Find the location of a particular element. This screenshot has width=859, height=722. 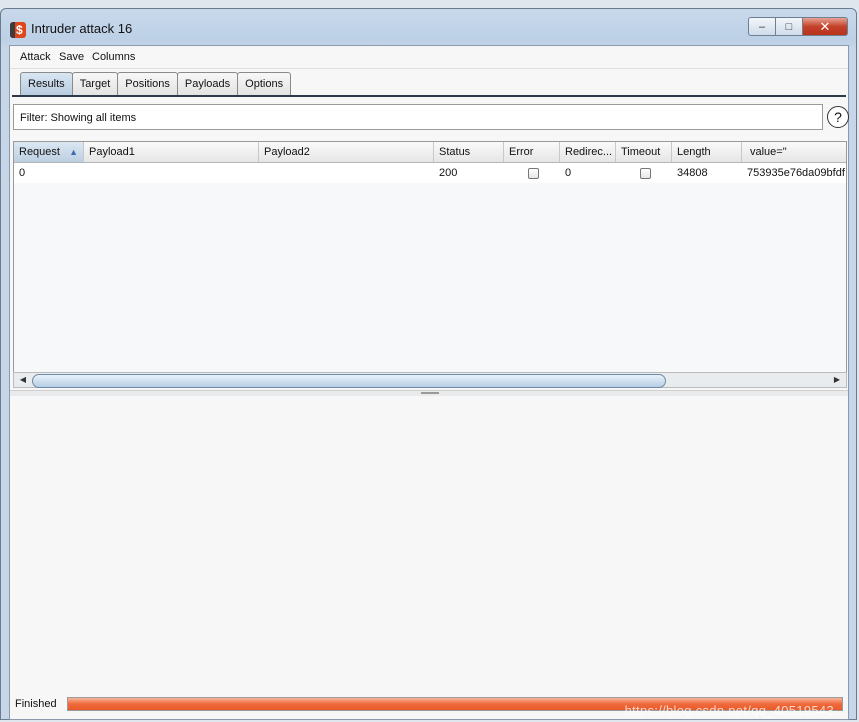

column-header-payload2: Payload2 is located at coordinates (346, 152).